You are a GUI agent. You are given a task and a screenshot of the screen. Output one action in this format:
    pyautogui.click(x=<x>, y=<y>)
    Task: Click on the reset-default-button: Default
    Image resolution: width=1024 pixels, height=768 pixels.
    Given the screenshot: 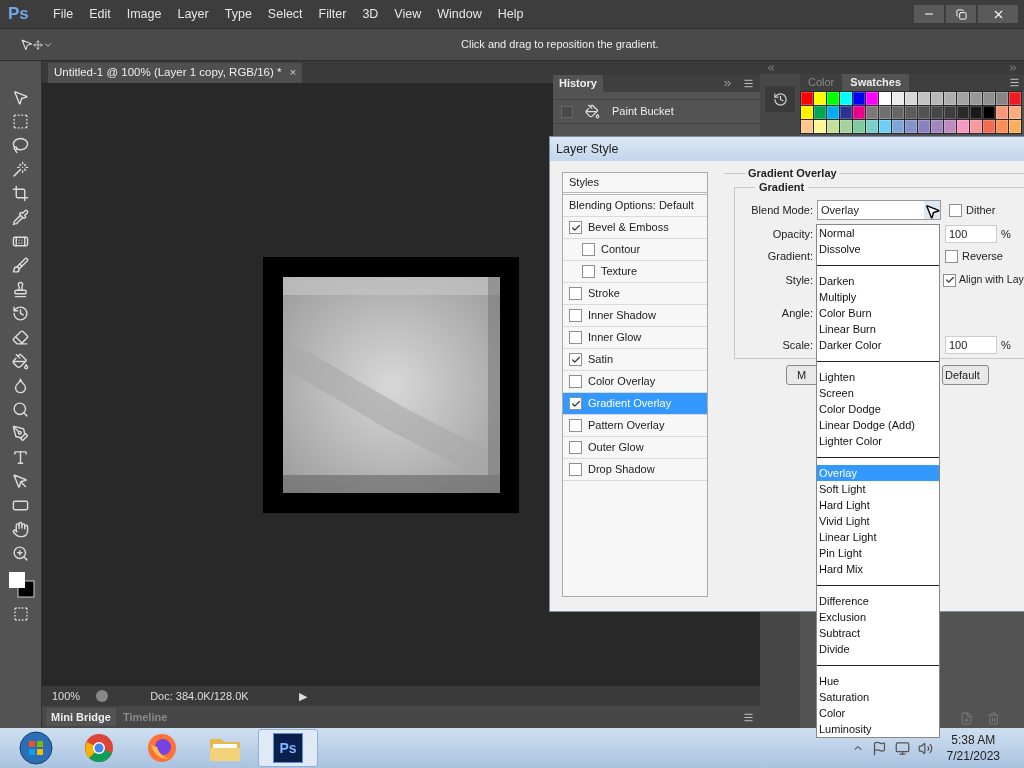 What is the action you would take?
    pyautogui.click(x=965, y=375)
    